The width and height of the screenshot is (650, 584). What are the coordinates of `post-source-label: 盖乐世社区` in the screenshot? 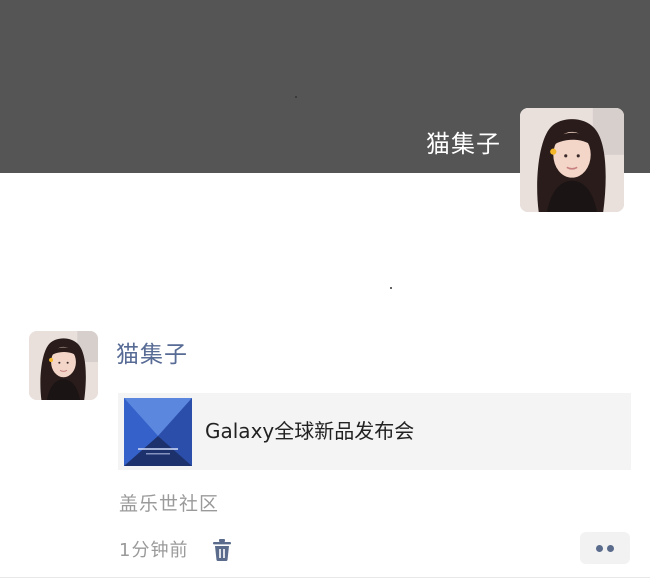 It's located at (169, 504).